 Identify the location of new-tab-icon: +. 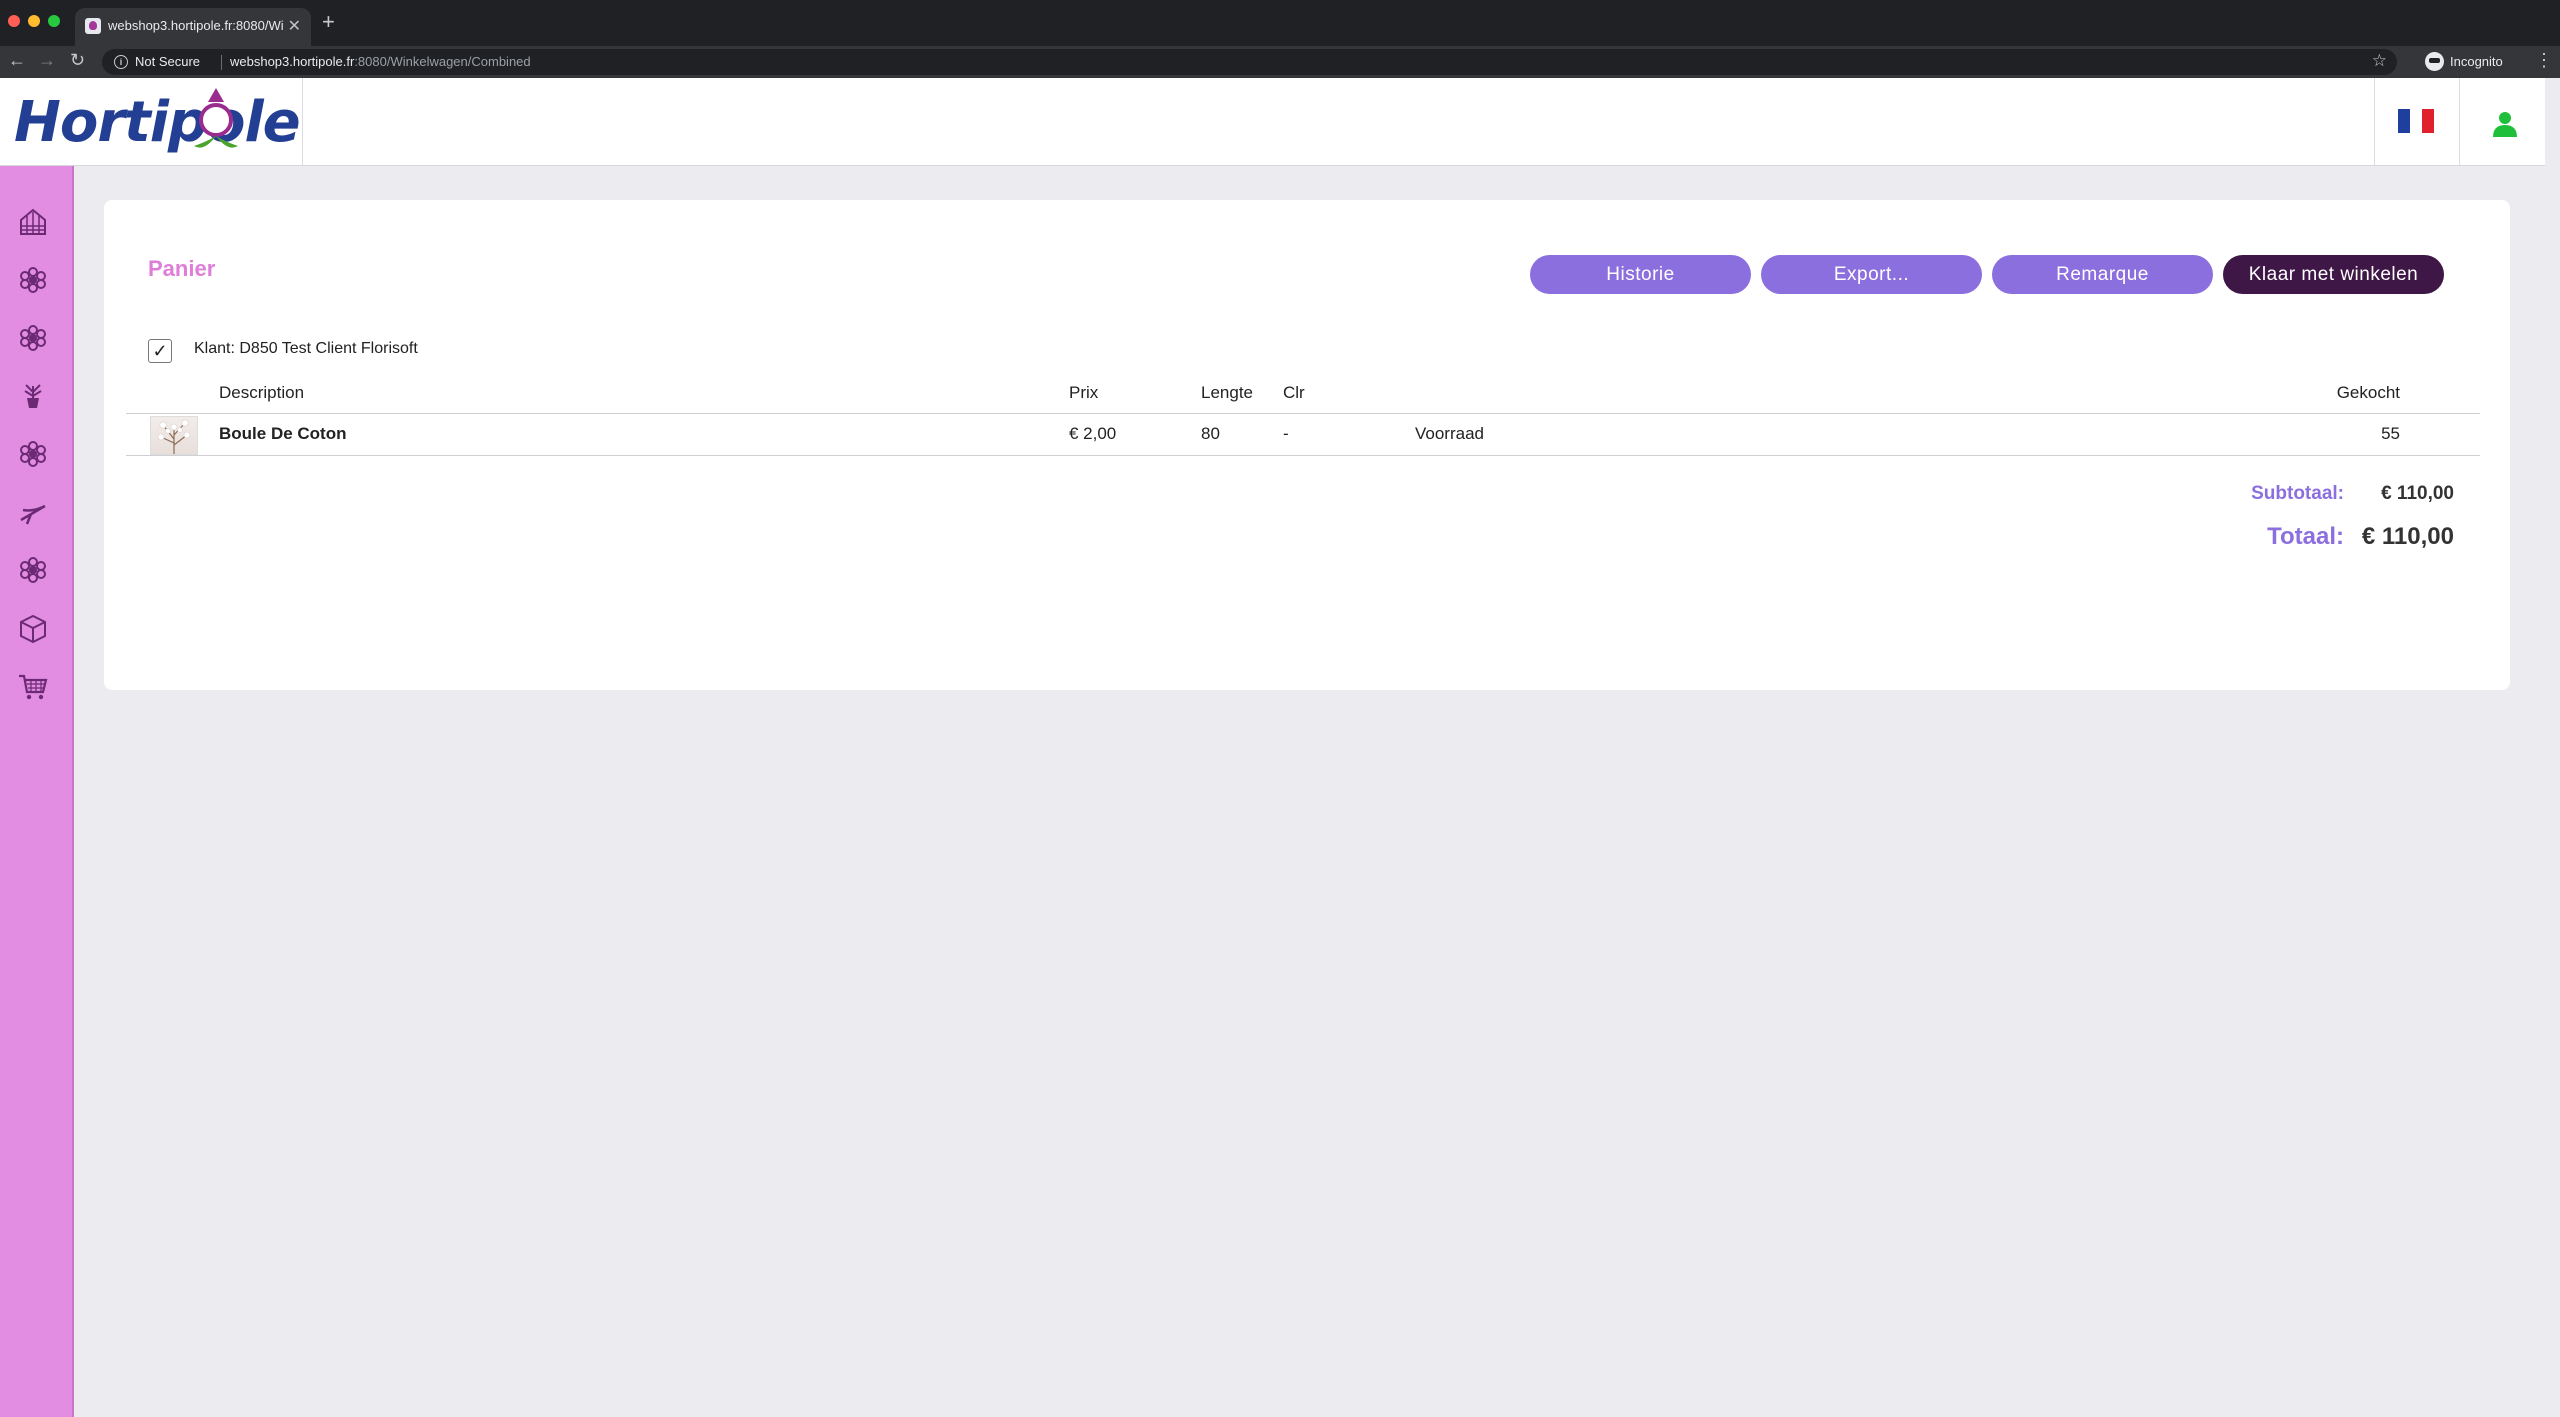
(328, 22).